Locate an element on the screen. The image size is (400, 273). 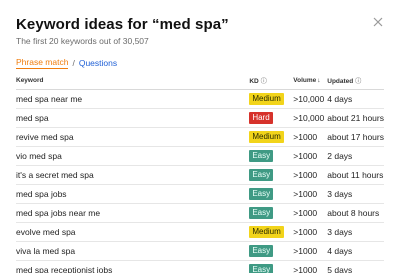
keyword-cell: it's a secret med spa is located at coordinates (133, 175).